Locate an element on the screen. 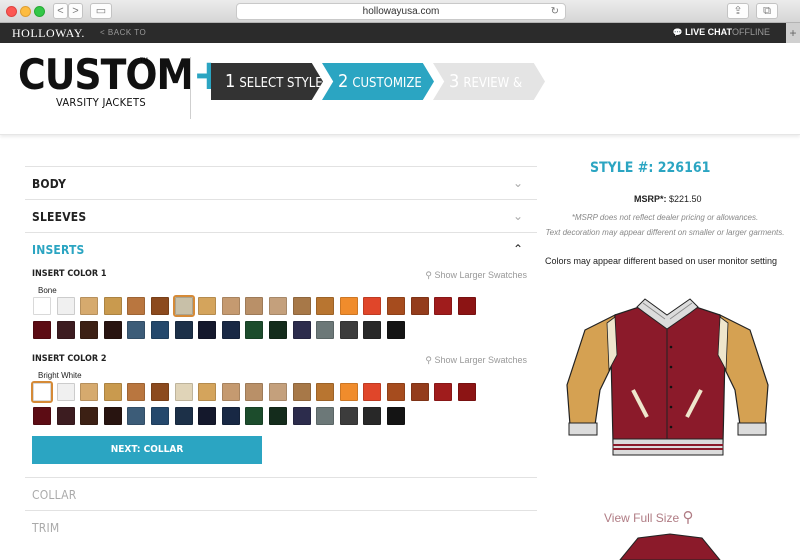 The width and height of the screenshot is (800, 560). next-collar-button: NEXT: COLLAR is located at coordinates (147, 450).